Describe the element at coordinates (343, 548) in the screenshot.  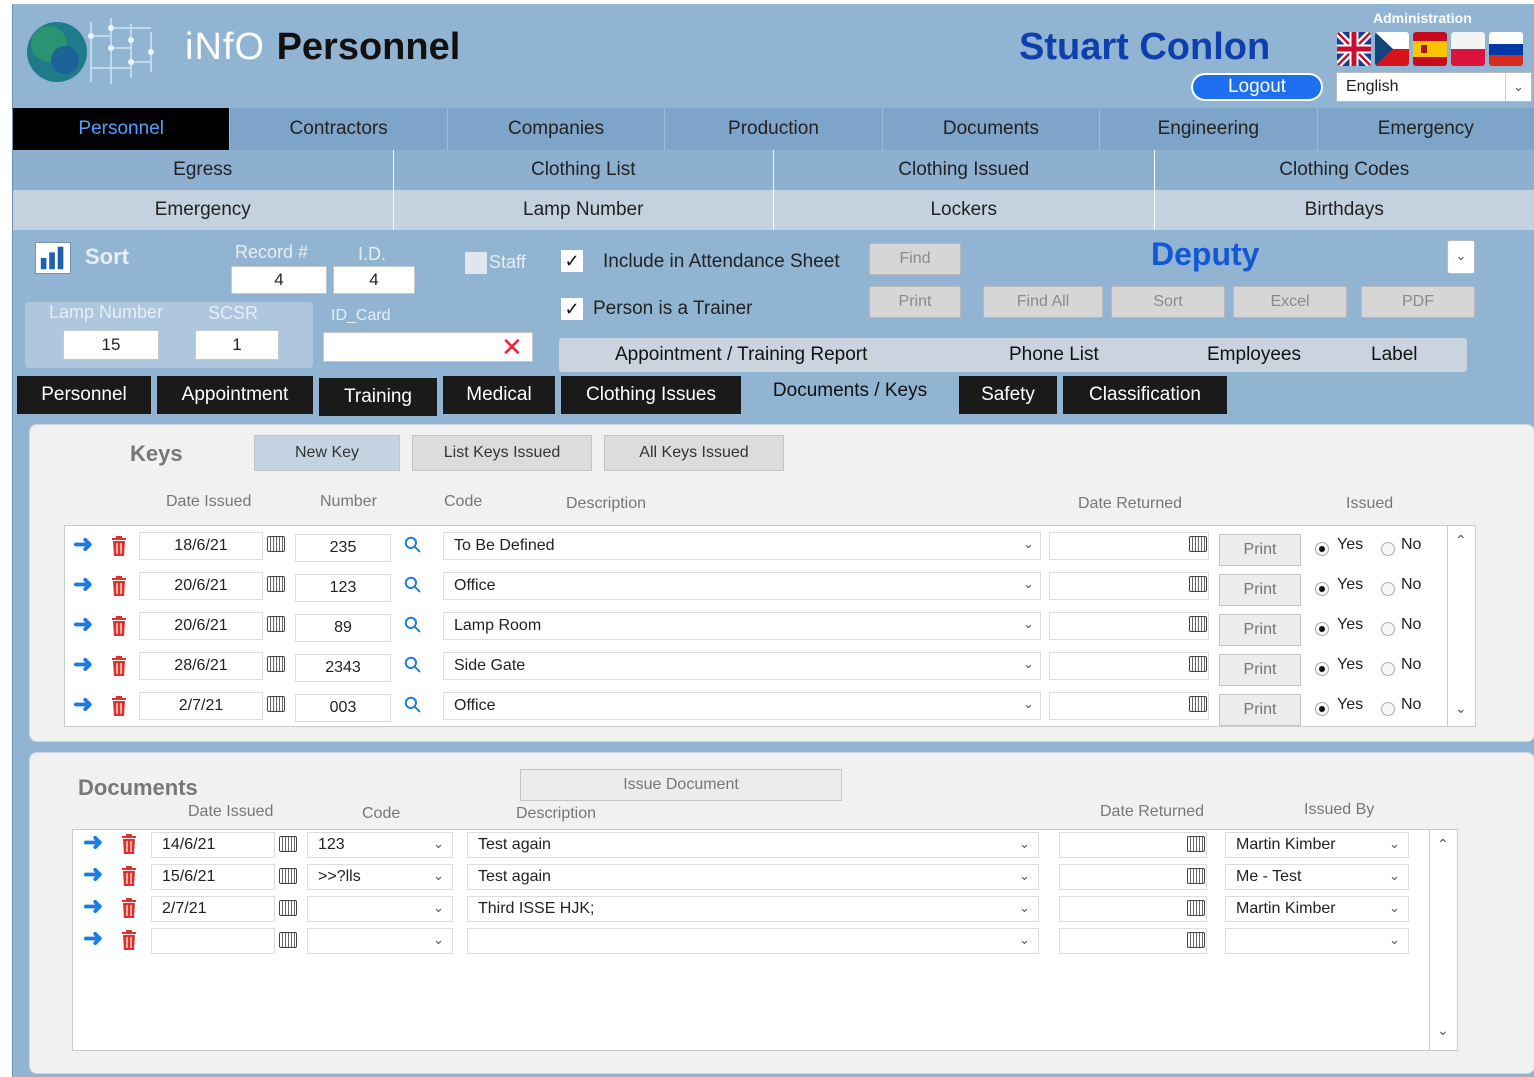
I see `key-number: 235` at that location.